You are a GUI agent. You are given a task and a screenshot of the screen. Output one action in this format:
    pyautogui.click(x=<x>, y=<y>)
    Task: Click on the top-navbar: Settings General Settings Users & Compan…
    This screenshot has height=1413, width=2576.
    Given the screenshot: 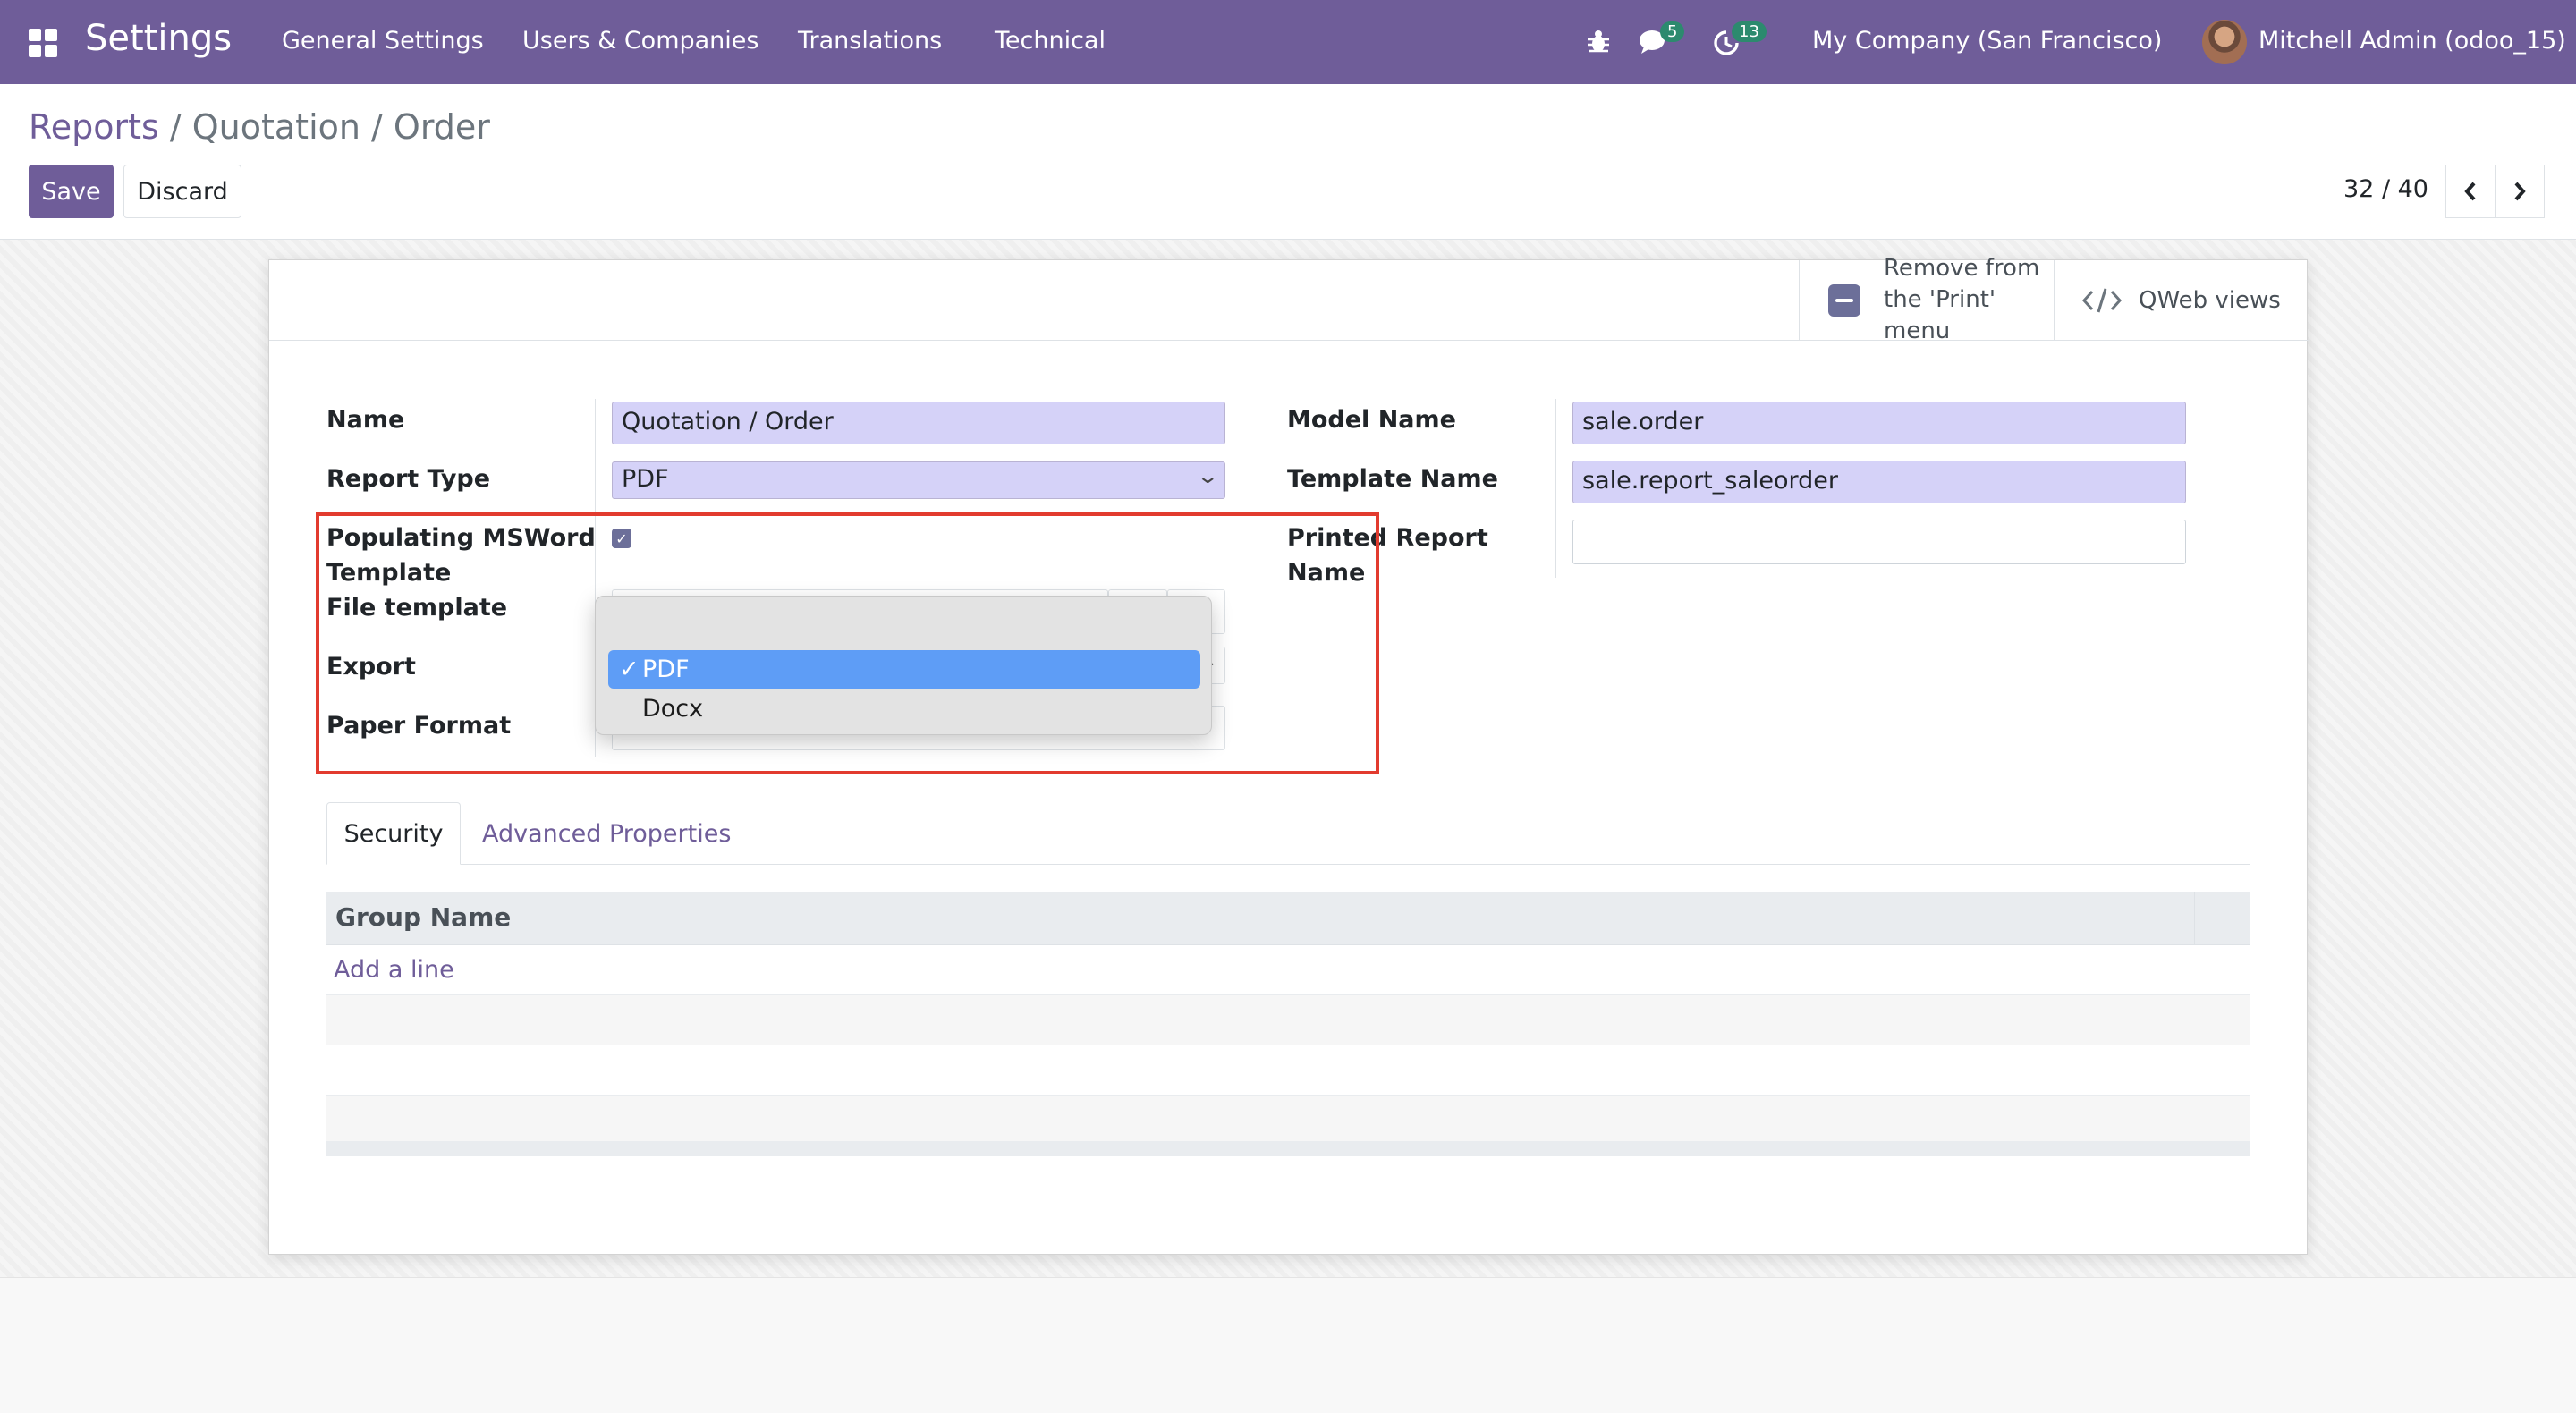 What is the action you would take?
    pyautogui.click(x=1288, y=42)
    